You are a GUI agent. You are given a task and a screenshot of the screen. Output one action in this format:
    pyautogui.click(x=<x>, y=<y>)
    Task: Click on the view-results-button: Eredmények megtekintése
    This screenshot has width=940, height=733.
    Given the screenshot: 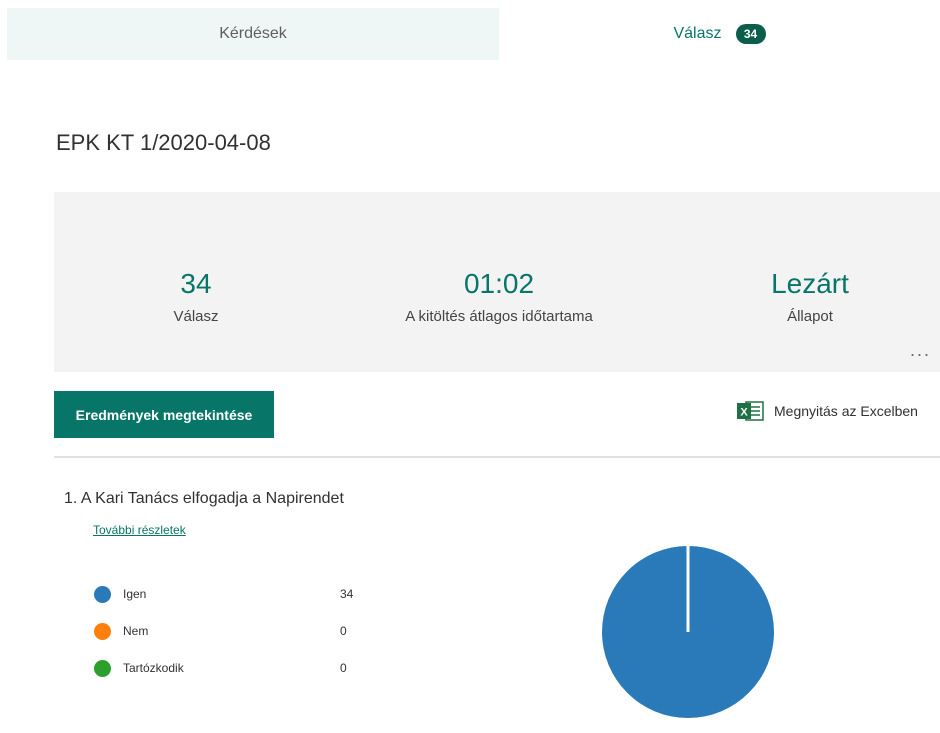 What is the action you would take?
    pyautogui.click(x=164, y=414)
    